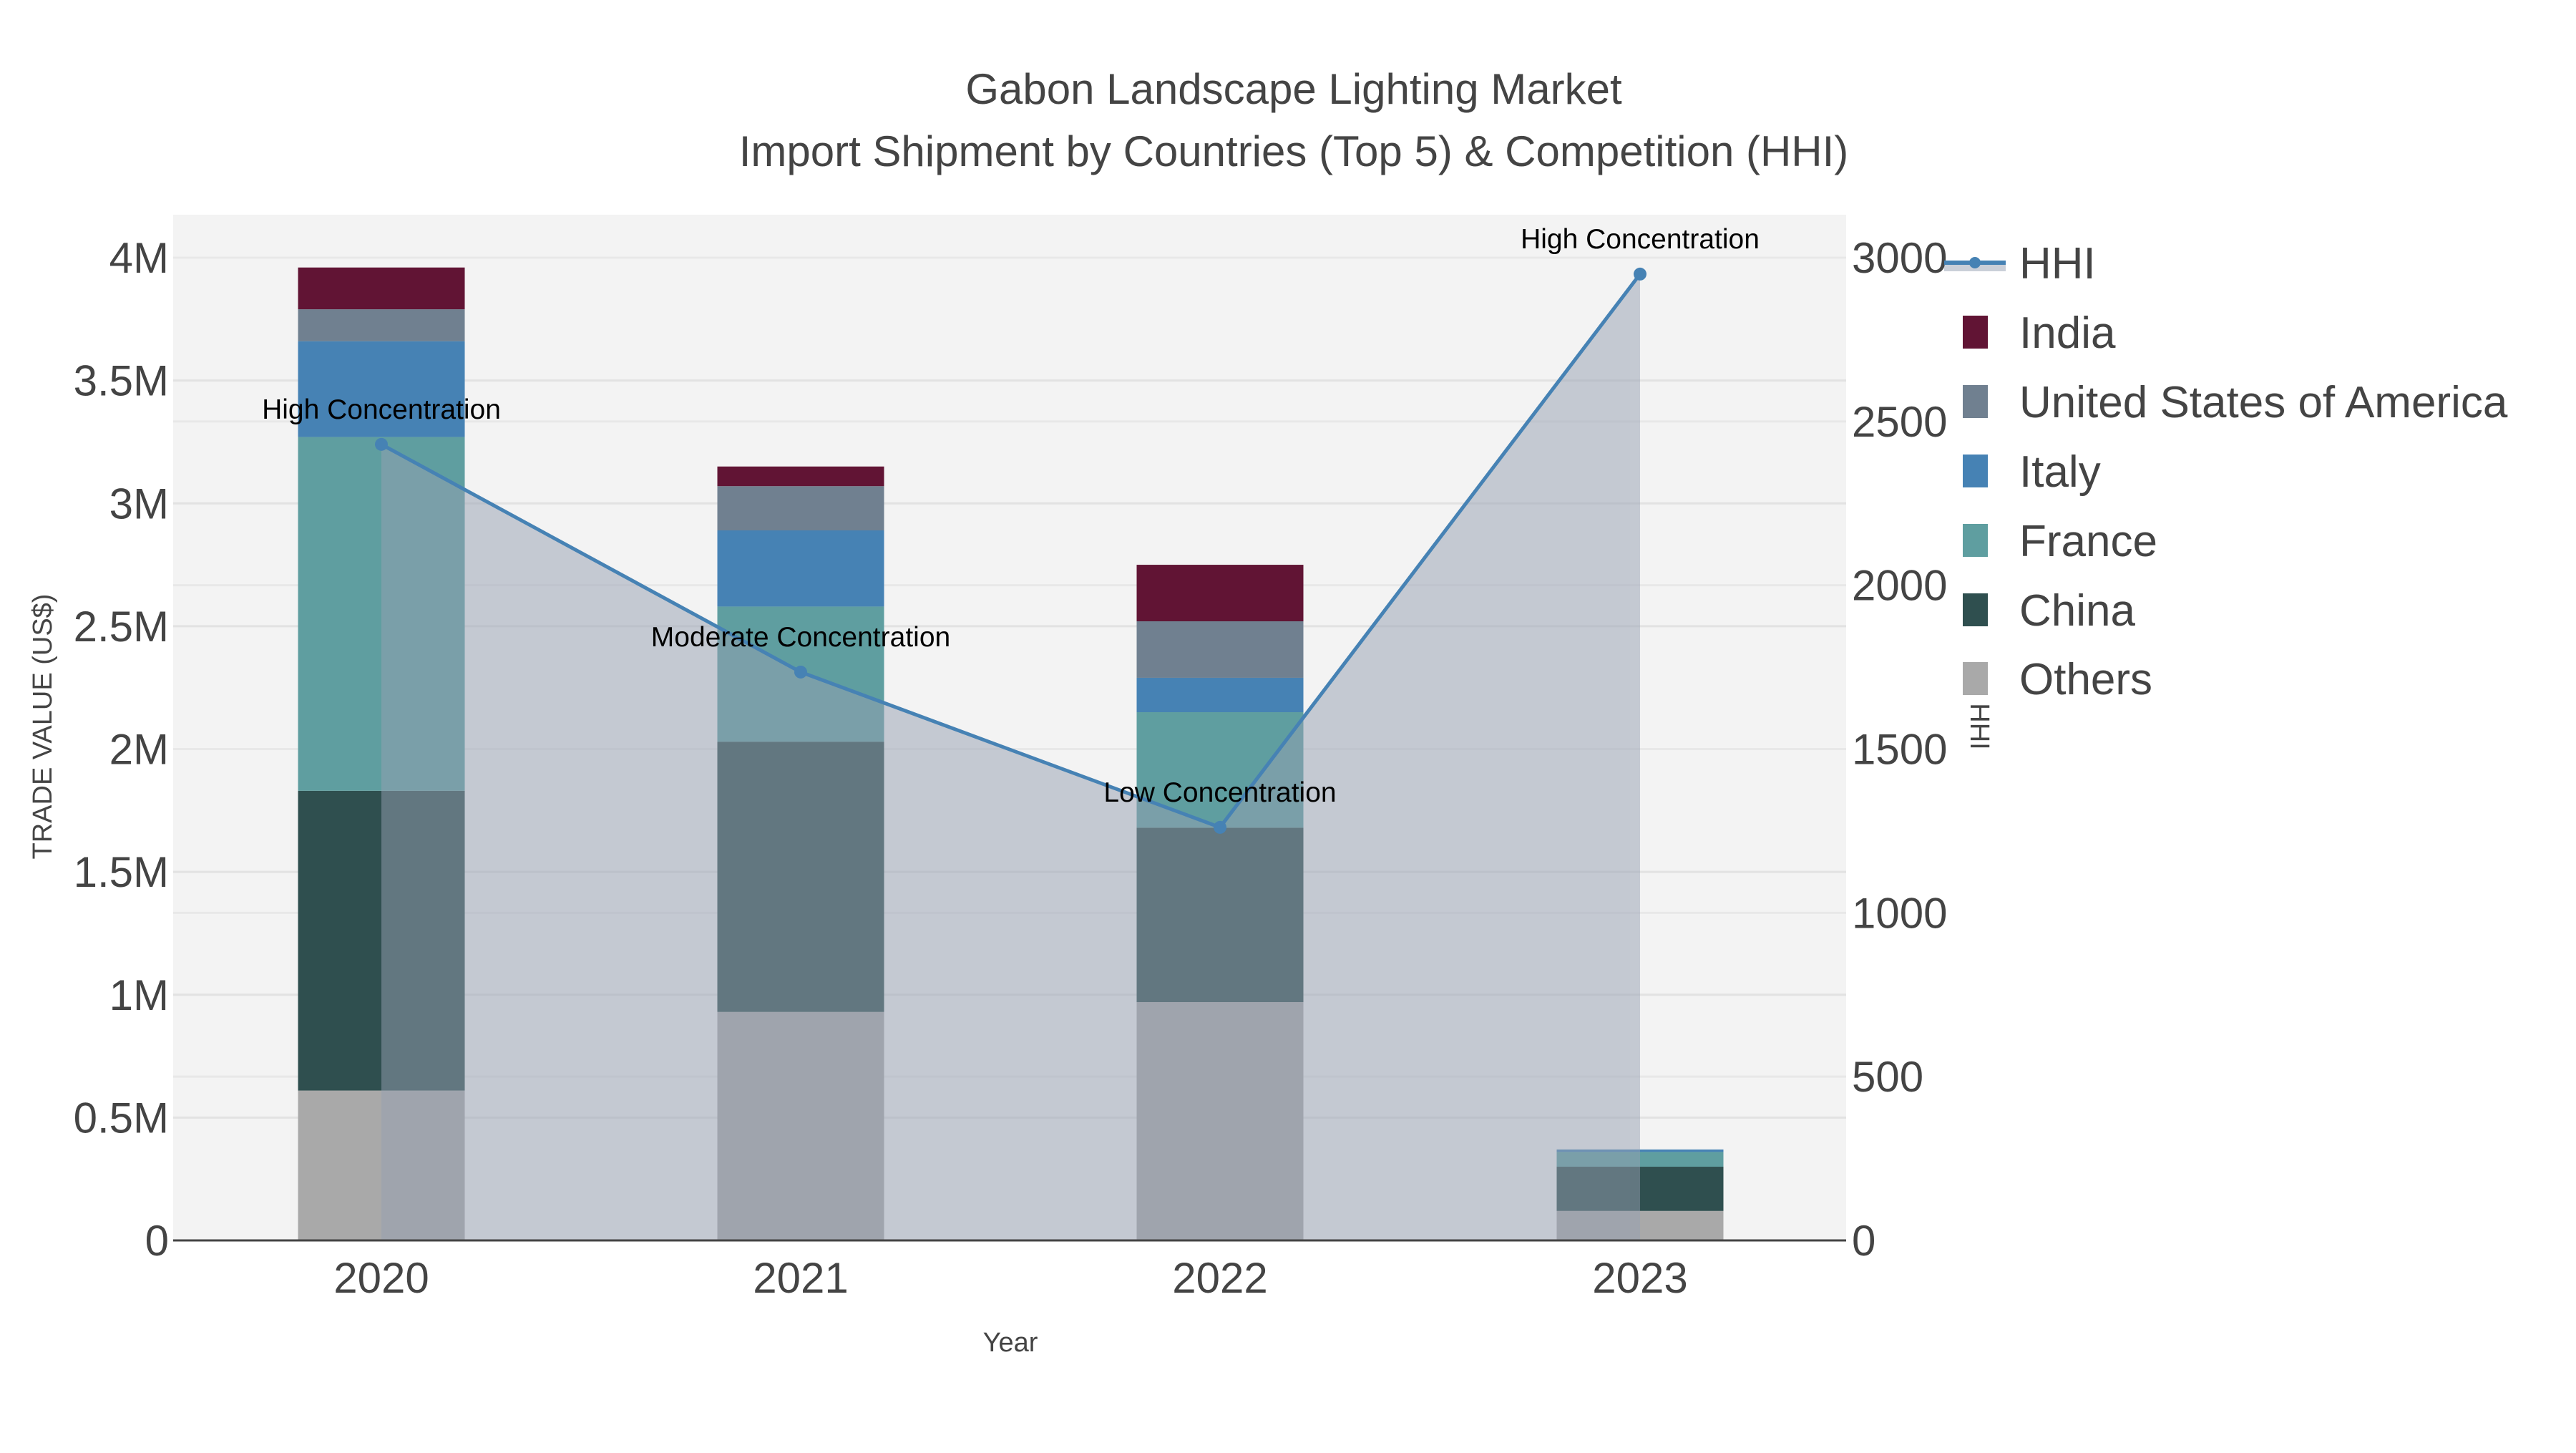 The width and height of the screenshot is (2576, 1453). Describe the element at coordinates (800, 1278) in the screenshot. I see `x-tick-label: 2021` at that location.